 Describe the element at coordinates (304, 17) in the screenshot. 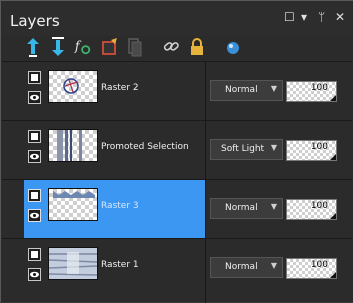

I see `chevron-down-icon: ▾` at that location.